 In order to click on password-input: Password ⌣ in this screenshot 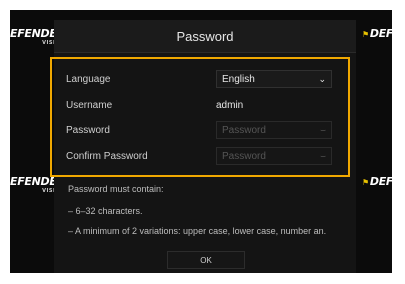, I will do `click(274, 130)`.